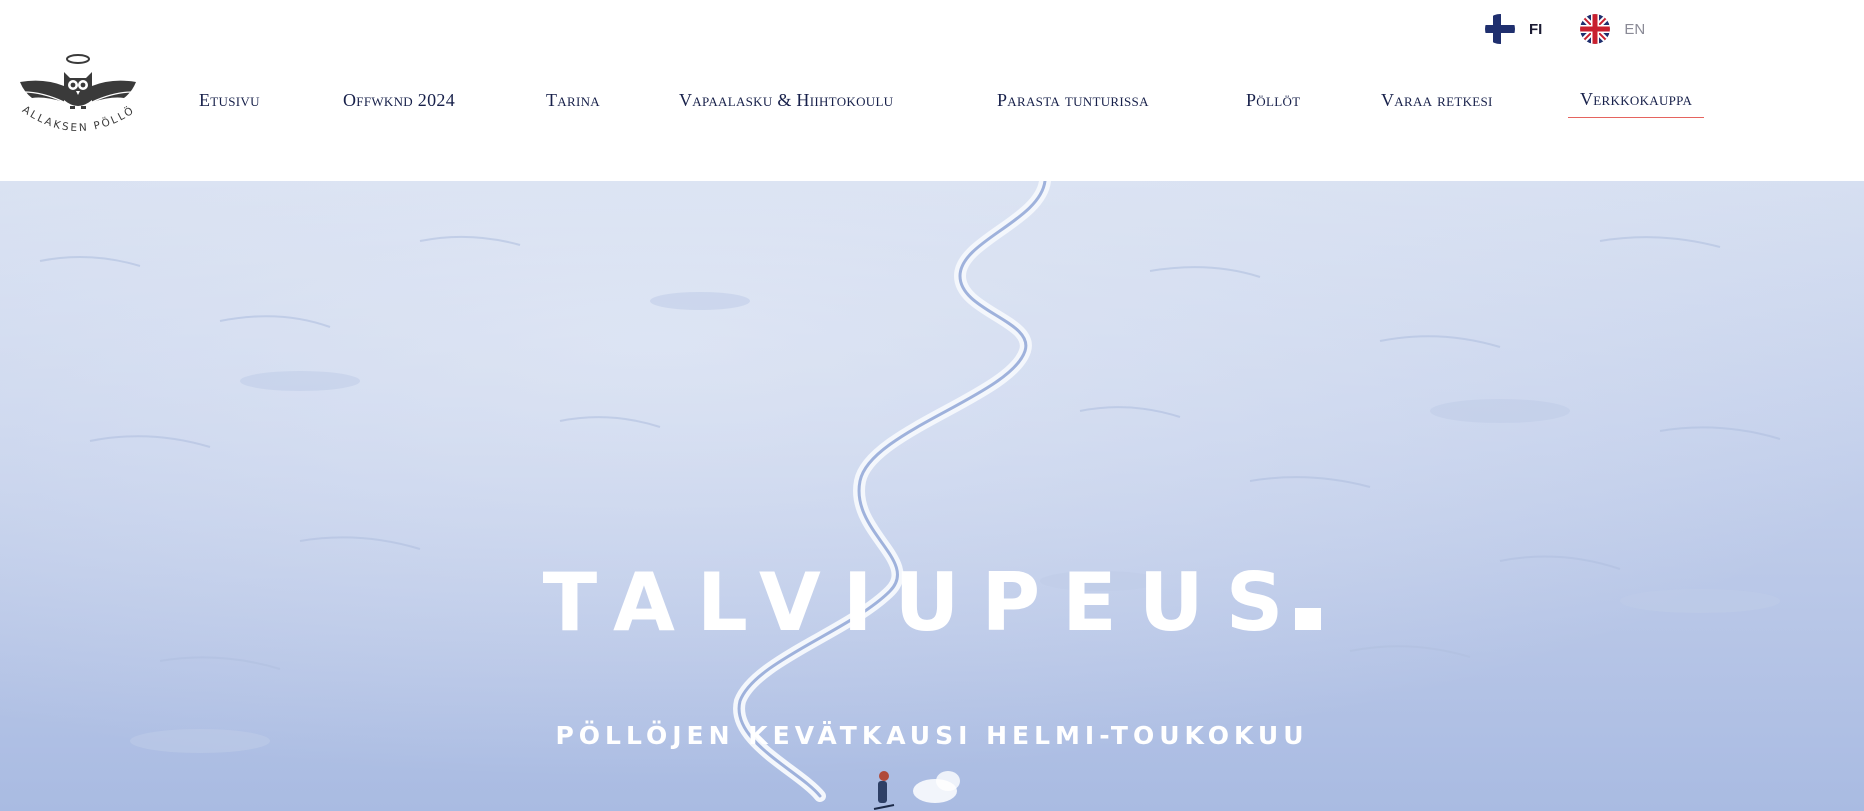  I want to click on hero-title: TALVIUPEUS, so click(932, 602).